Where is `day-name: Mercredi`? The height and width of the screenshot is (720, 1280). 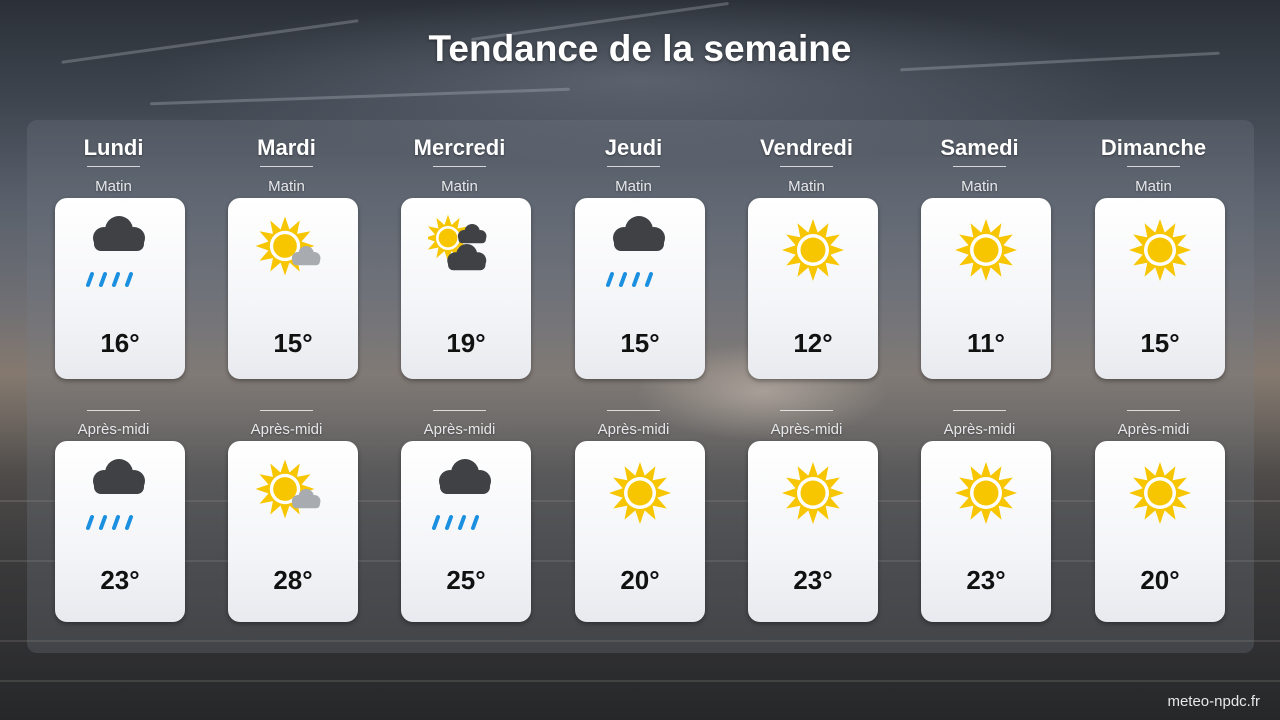 day-name: Mercredi is located at coordinates (459, 147).